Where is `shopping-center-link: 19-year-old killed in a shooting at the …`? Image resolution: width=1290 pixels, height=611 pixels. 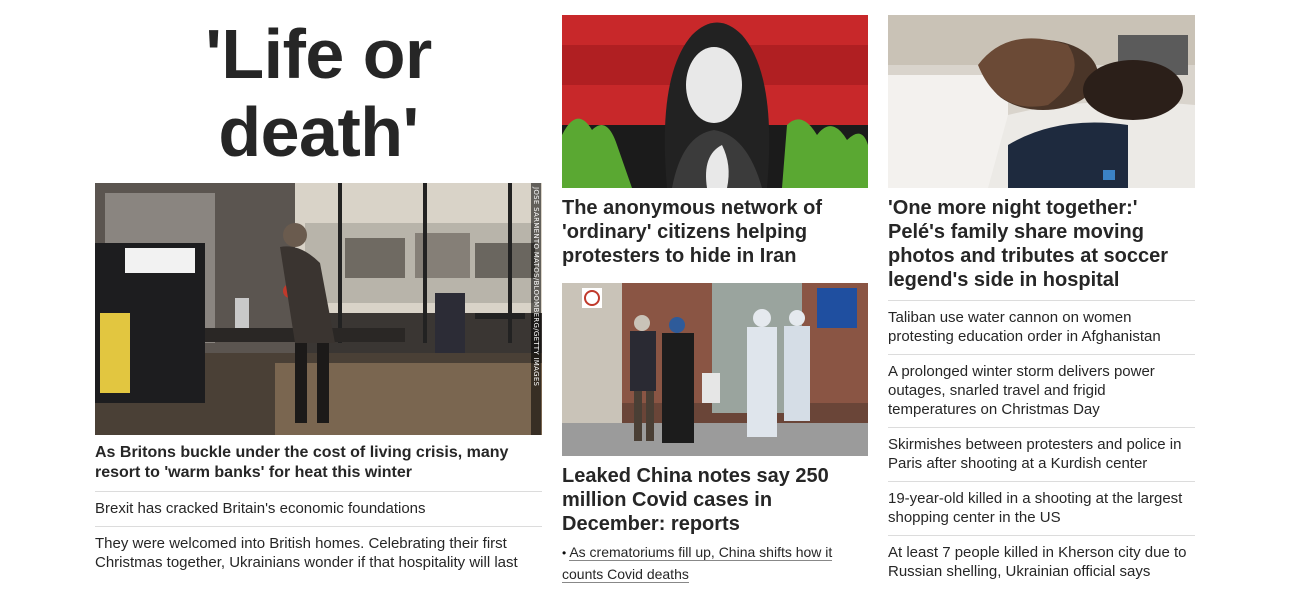 shopping-center-link: 19-year-old killed in a shooting at the … is located at coordinates (1041, 508).